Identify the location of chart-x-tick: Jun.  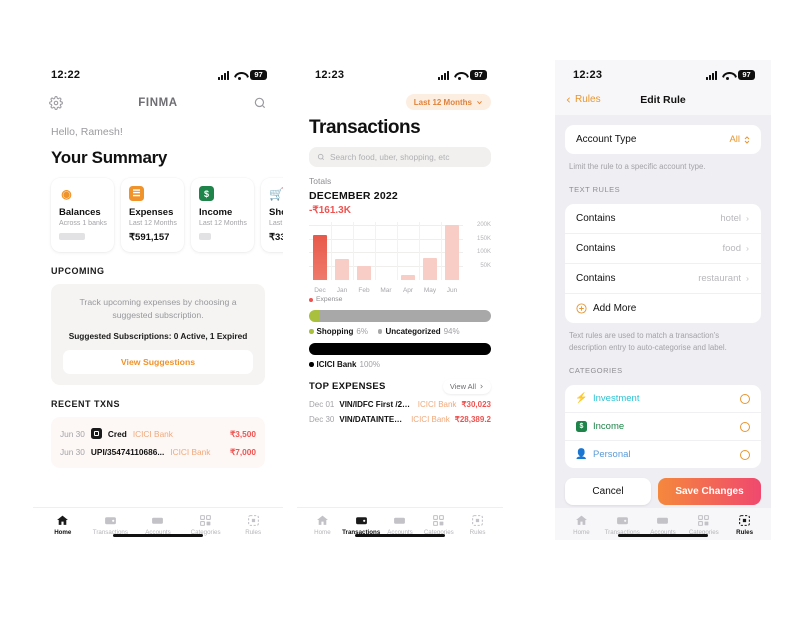
(452, 290).